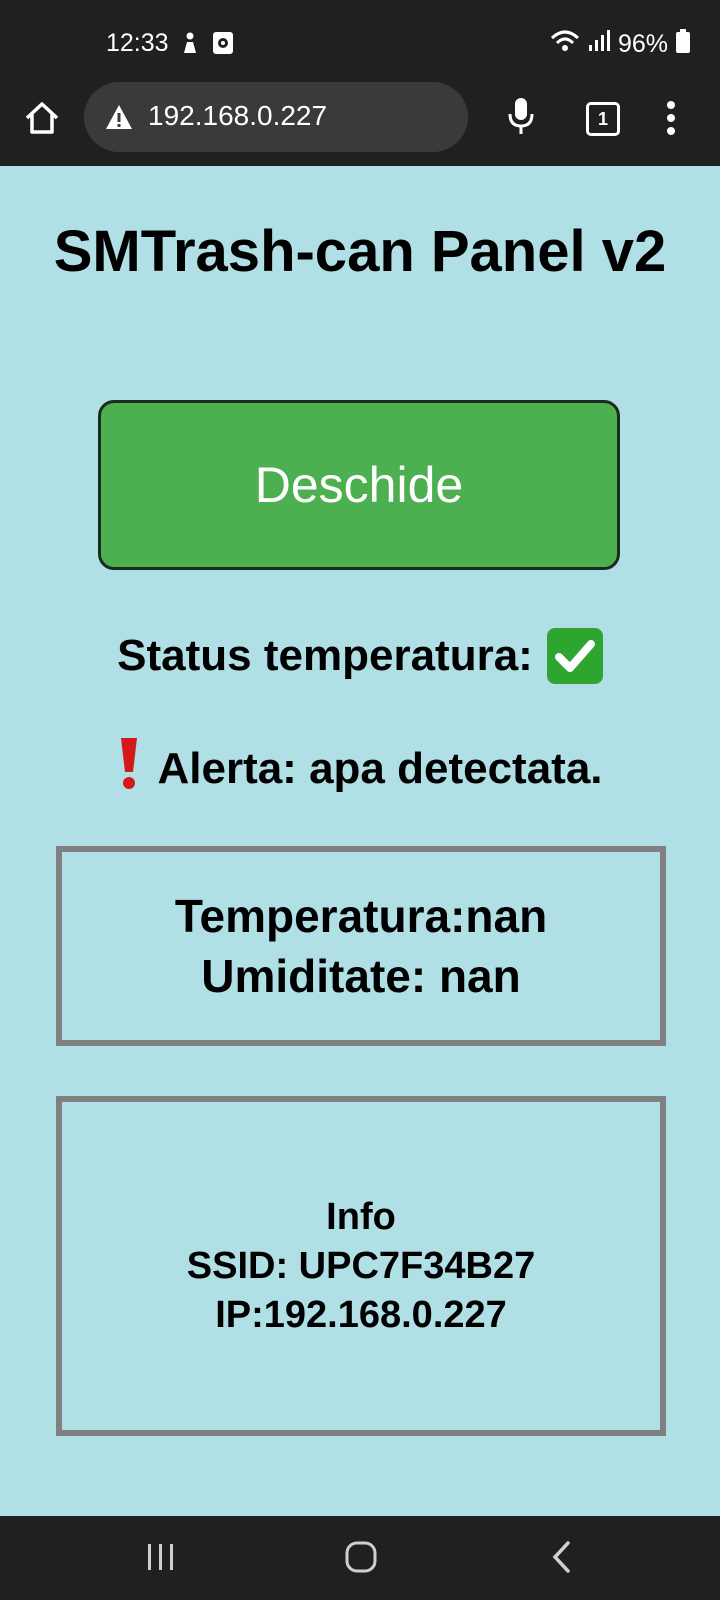 The height and width of the screenshot is (1600, 720). I want to click on status-icons: 96%, so click(620, 44).